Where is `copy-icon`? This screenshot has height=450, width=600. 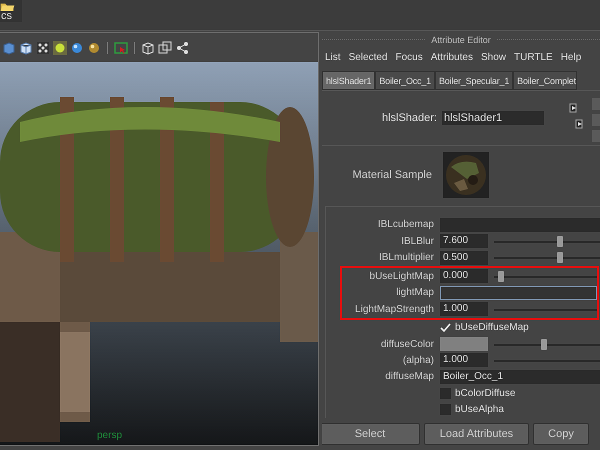 copy-icon is located at coordinates (165, 47).